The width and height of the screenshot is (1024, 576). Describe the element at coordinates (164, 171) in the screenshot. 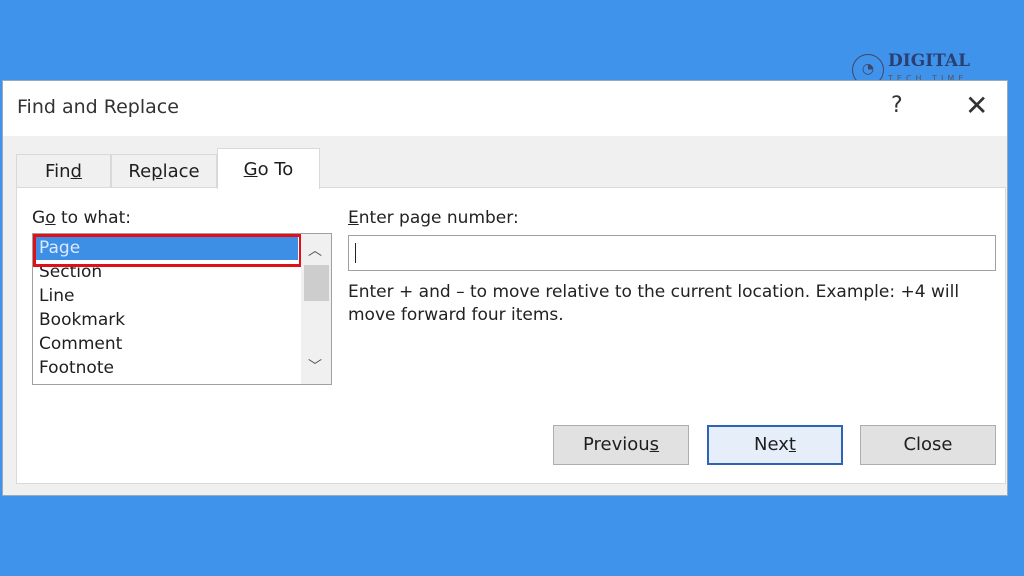

I see `tab-replace: Replace` at that location.